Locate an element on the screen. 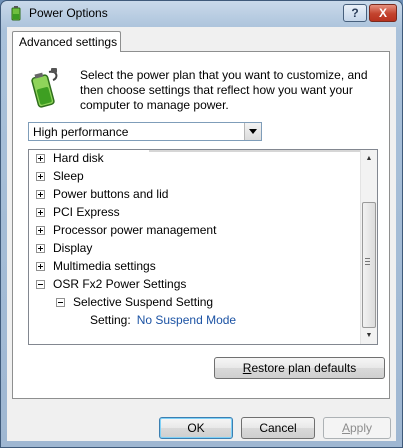 This screenshot has height=448, width=403. restore-plan-defaults-button: Restore plan defaults is located at coordinates (299, 368).